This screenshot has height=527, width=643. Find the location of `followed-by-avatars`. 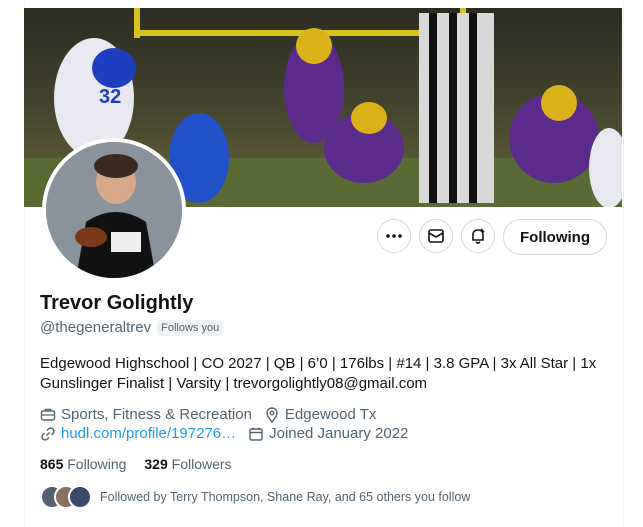

followed-by-avatars is located at coordinates (66, 497).